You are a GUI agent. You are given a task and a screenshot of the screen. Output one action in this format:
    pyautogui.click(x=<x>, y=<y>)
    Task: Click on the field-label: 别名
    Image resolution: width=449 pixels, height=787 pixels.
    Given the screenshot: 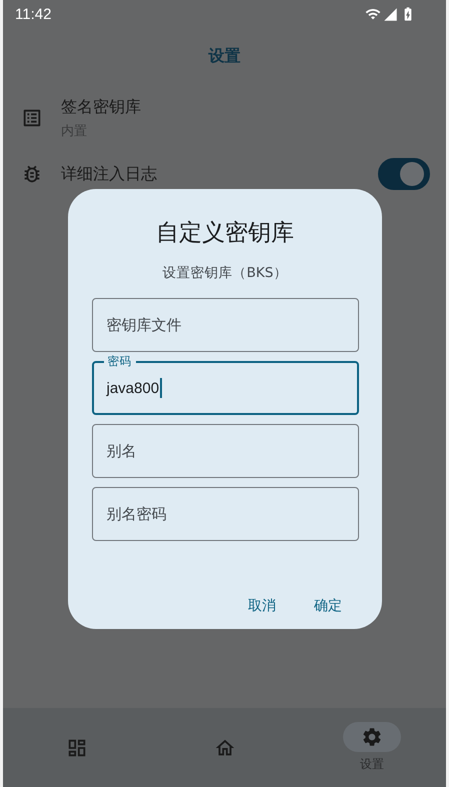 What is the action you would take?
    pyautogui.click(x=121, y=451)
    